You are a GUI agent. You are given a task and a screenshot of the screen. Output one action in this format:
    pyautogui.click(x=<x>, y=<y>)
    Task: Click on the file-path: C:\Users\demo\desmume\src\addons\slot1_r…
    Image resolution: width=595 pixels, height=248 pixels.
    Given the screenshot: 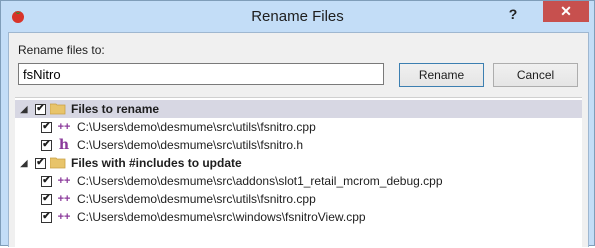 What is the action you would take?
    pyautogui.click(x=260, y=181)
    